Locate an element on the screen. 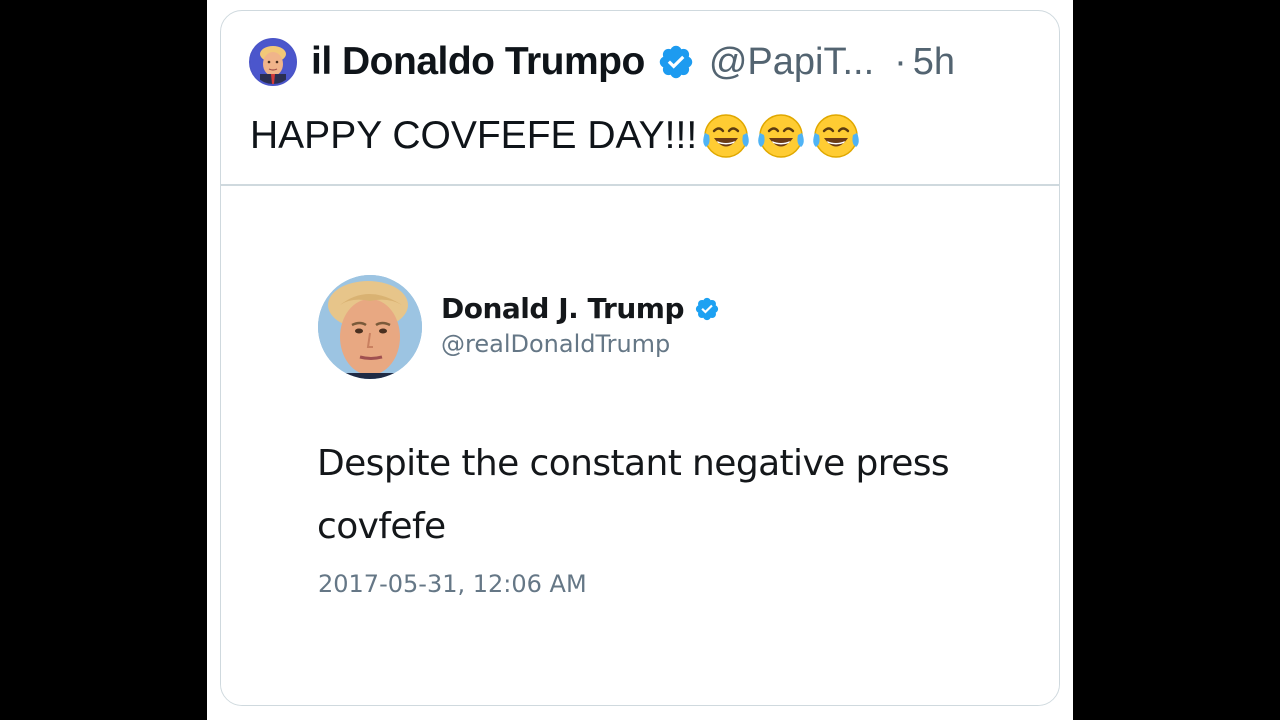 The image size is (1280, 720). quoted-author-avatar is located at coordinates (370, 327).